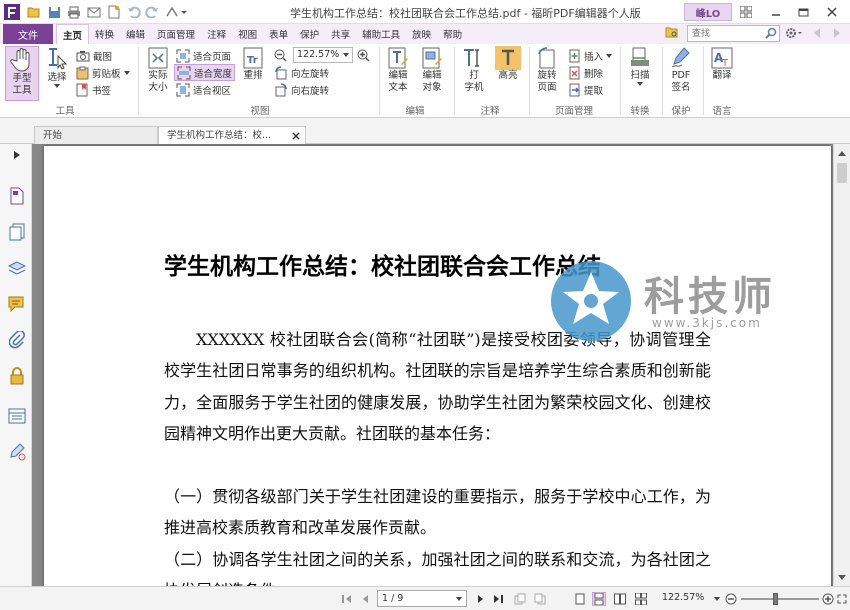  Describe the element at coordinates (309, 34) in the screenshot. I see `tab-protect: 保护` at that location.